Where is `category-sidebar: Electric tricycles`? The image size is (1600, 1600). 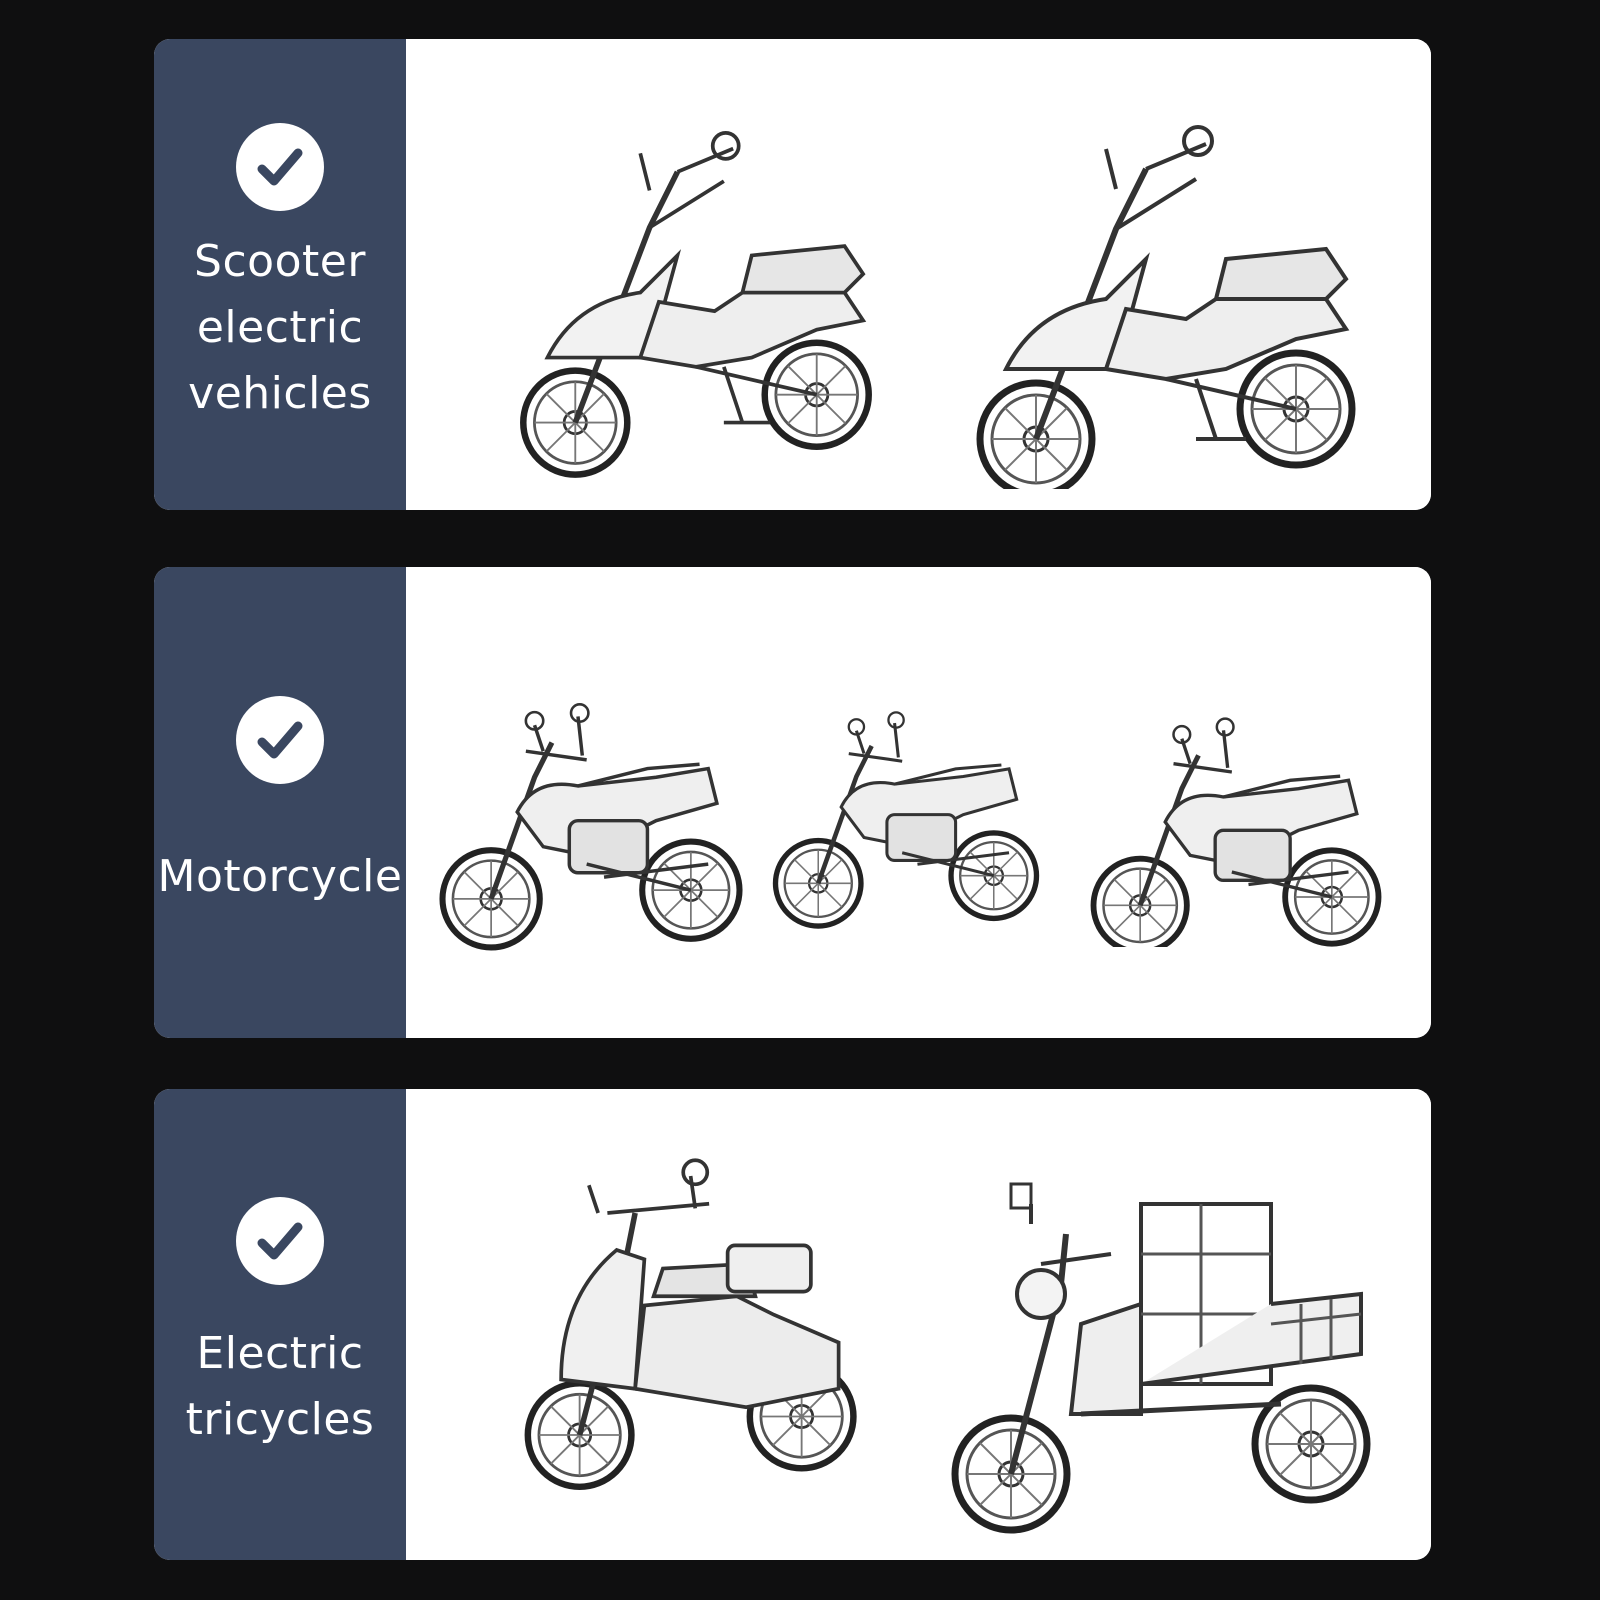 category-sidebar: Electric tricycles is located at coordinates (280, 1324).